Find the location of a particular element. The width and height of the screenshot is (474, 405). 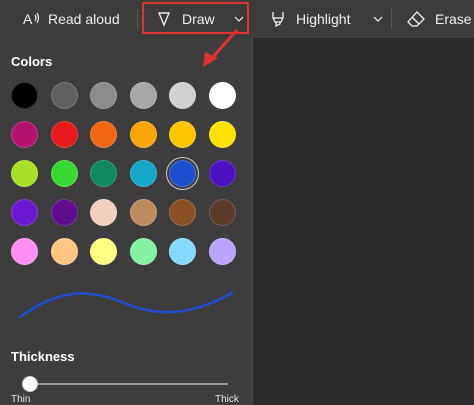

chevron-down-icon is located at coordinates (378, 19).